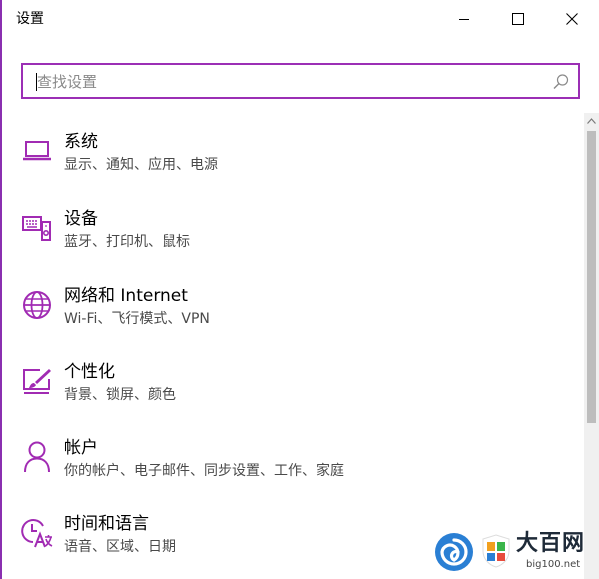  Describe the element at coordinates (300, 19) in the screenshot. I see `title-bar: 设置` at that location.